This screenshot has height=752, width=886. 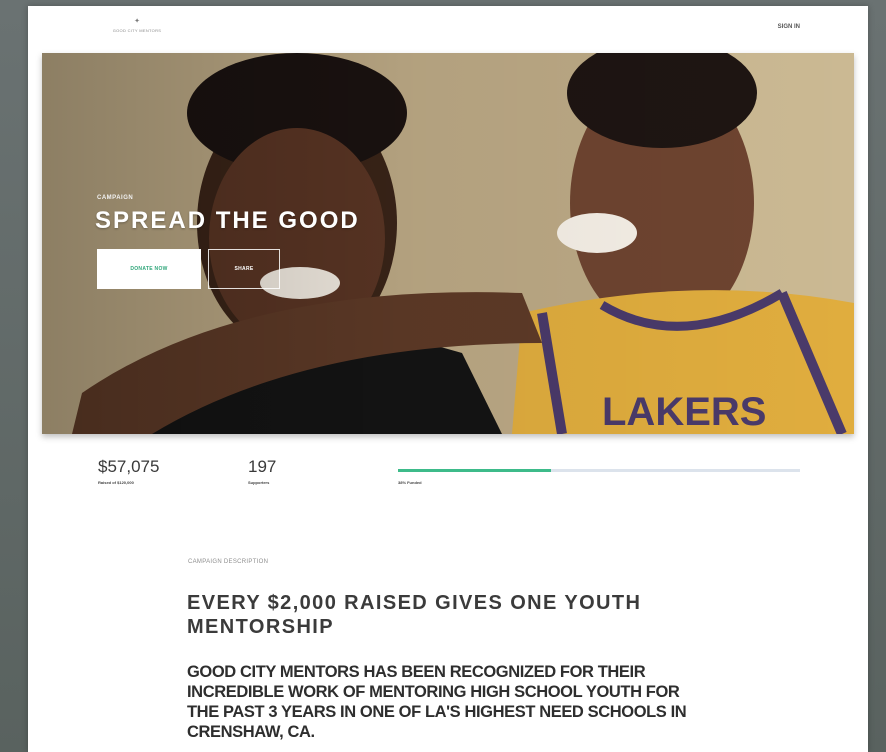 I want to click on site-logo: ✦ GOOD CITY MENTORS, so click(x=137, y=29).